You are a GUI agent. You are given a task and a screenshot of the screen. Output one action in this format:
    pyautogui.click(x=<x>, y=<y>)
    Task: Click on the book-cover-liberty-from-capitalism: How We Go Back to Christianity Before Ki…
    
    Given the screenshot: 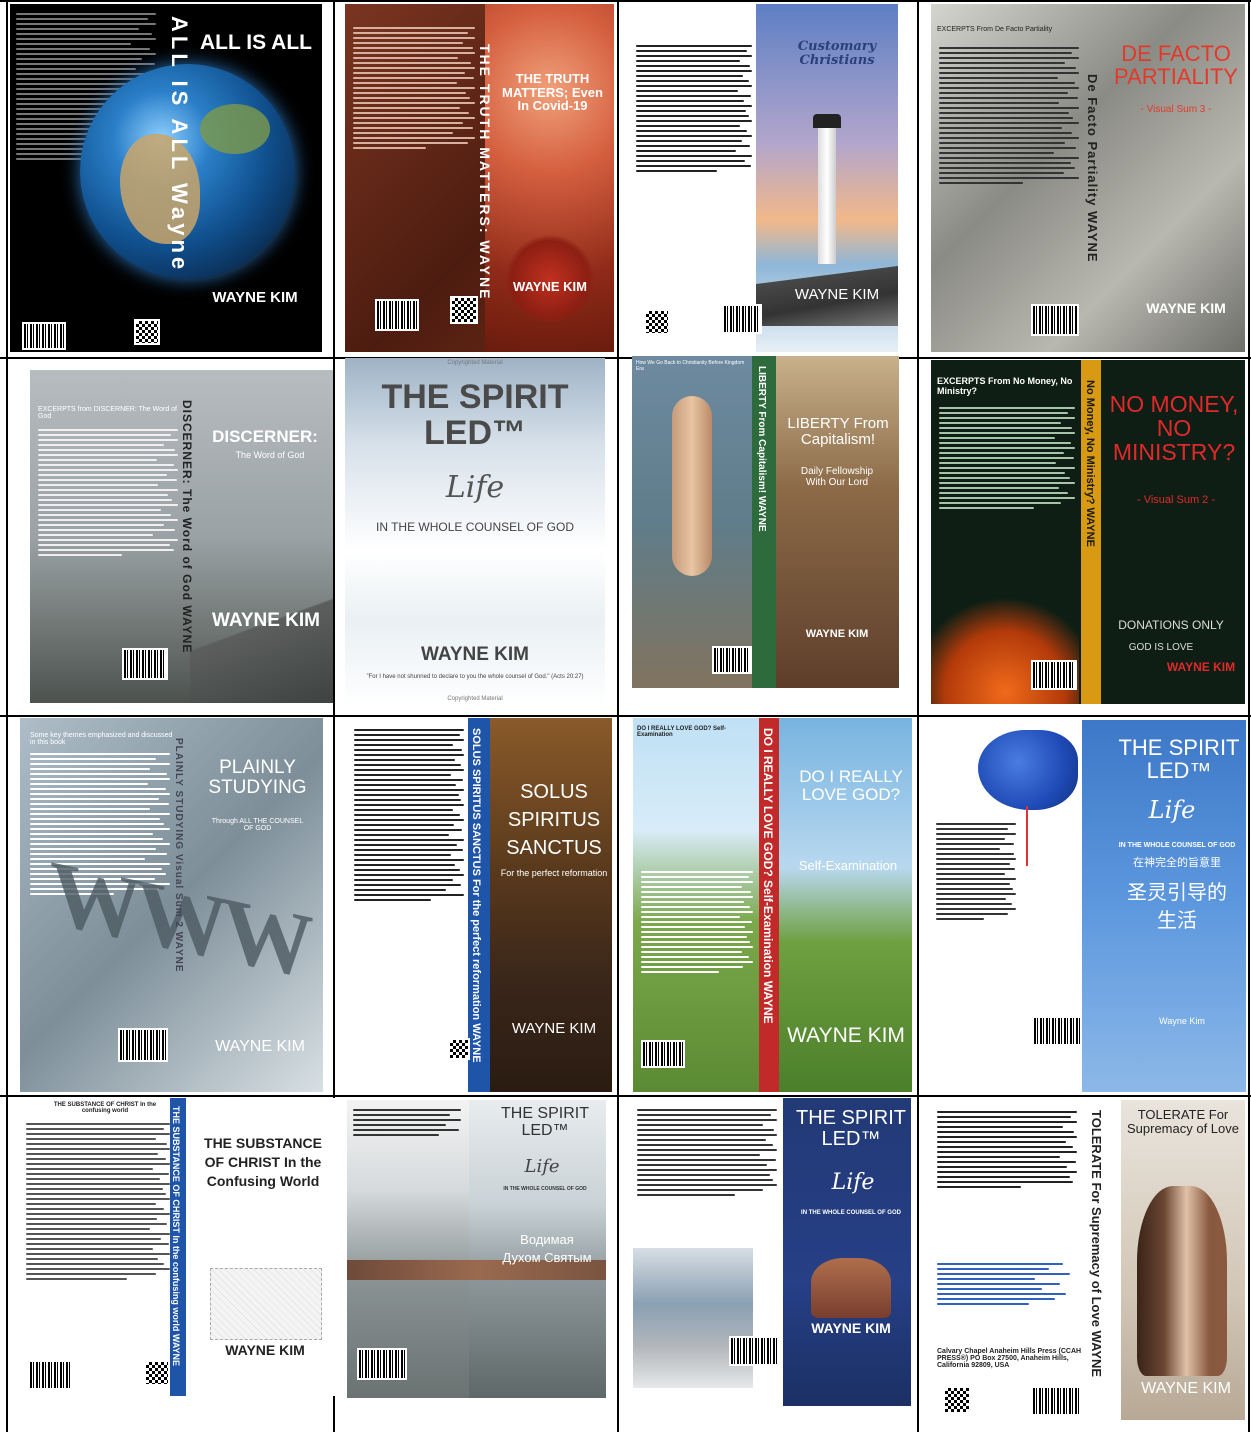 What is the action you would take?
    pyautogui.click(x=765, y=522)
    